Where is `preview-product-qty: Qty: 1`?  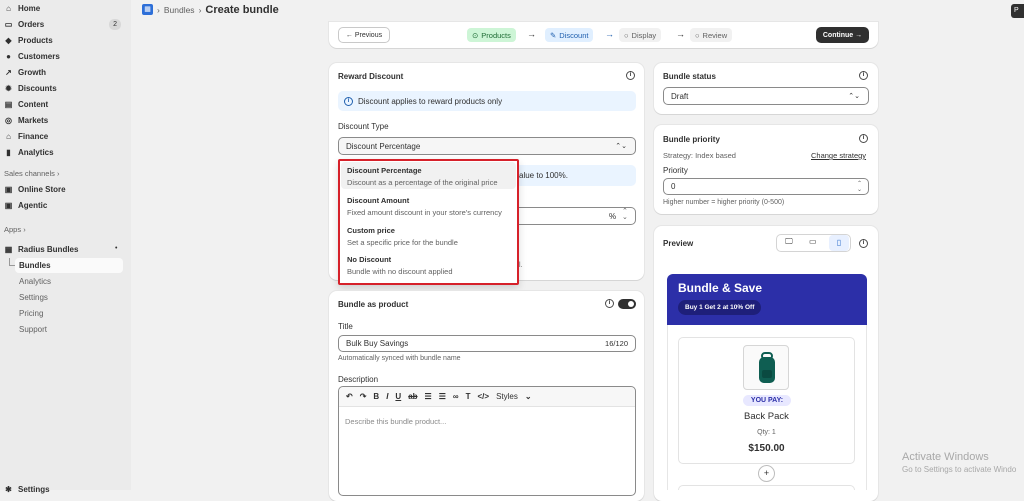 preview-product-qty: Qty: 1 is located at coordinates (766, 432).